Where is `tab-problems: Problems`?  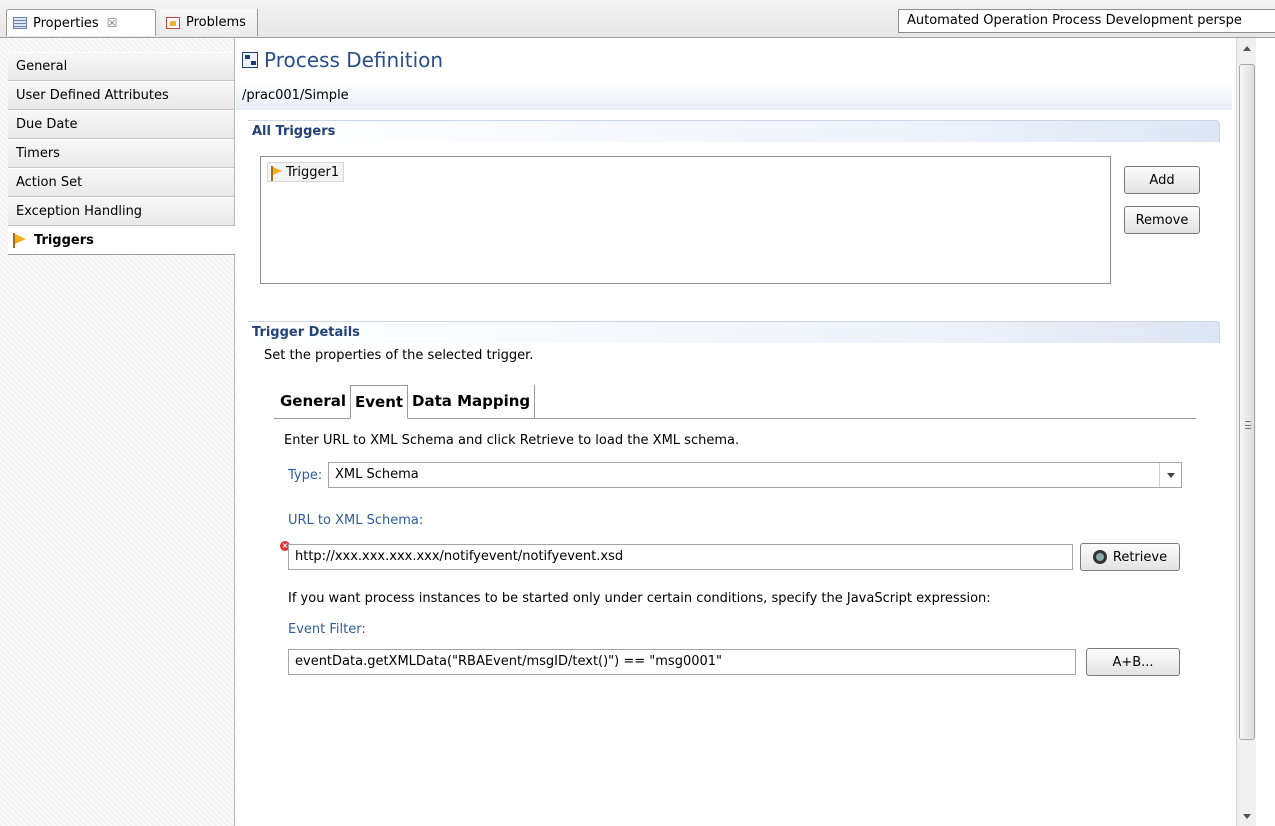 tab-problems: Problems is located at coordinates (209, 22).